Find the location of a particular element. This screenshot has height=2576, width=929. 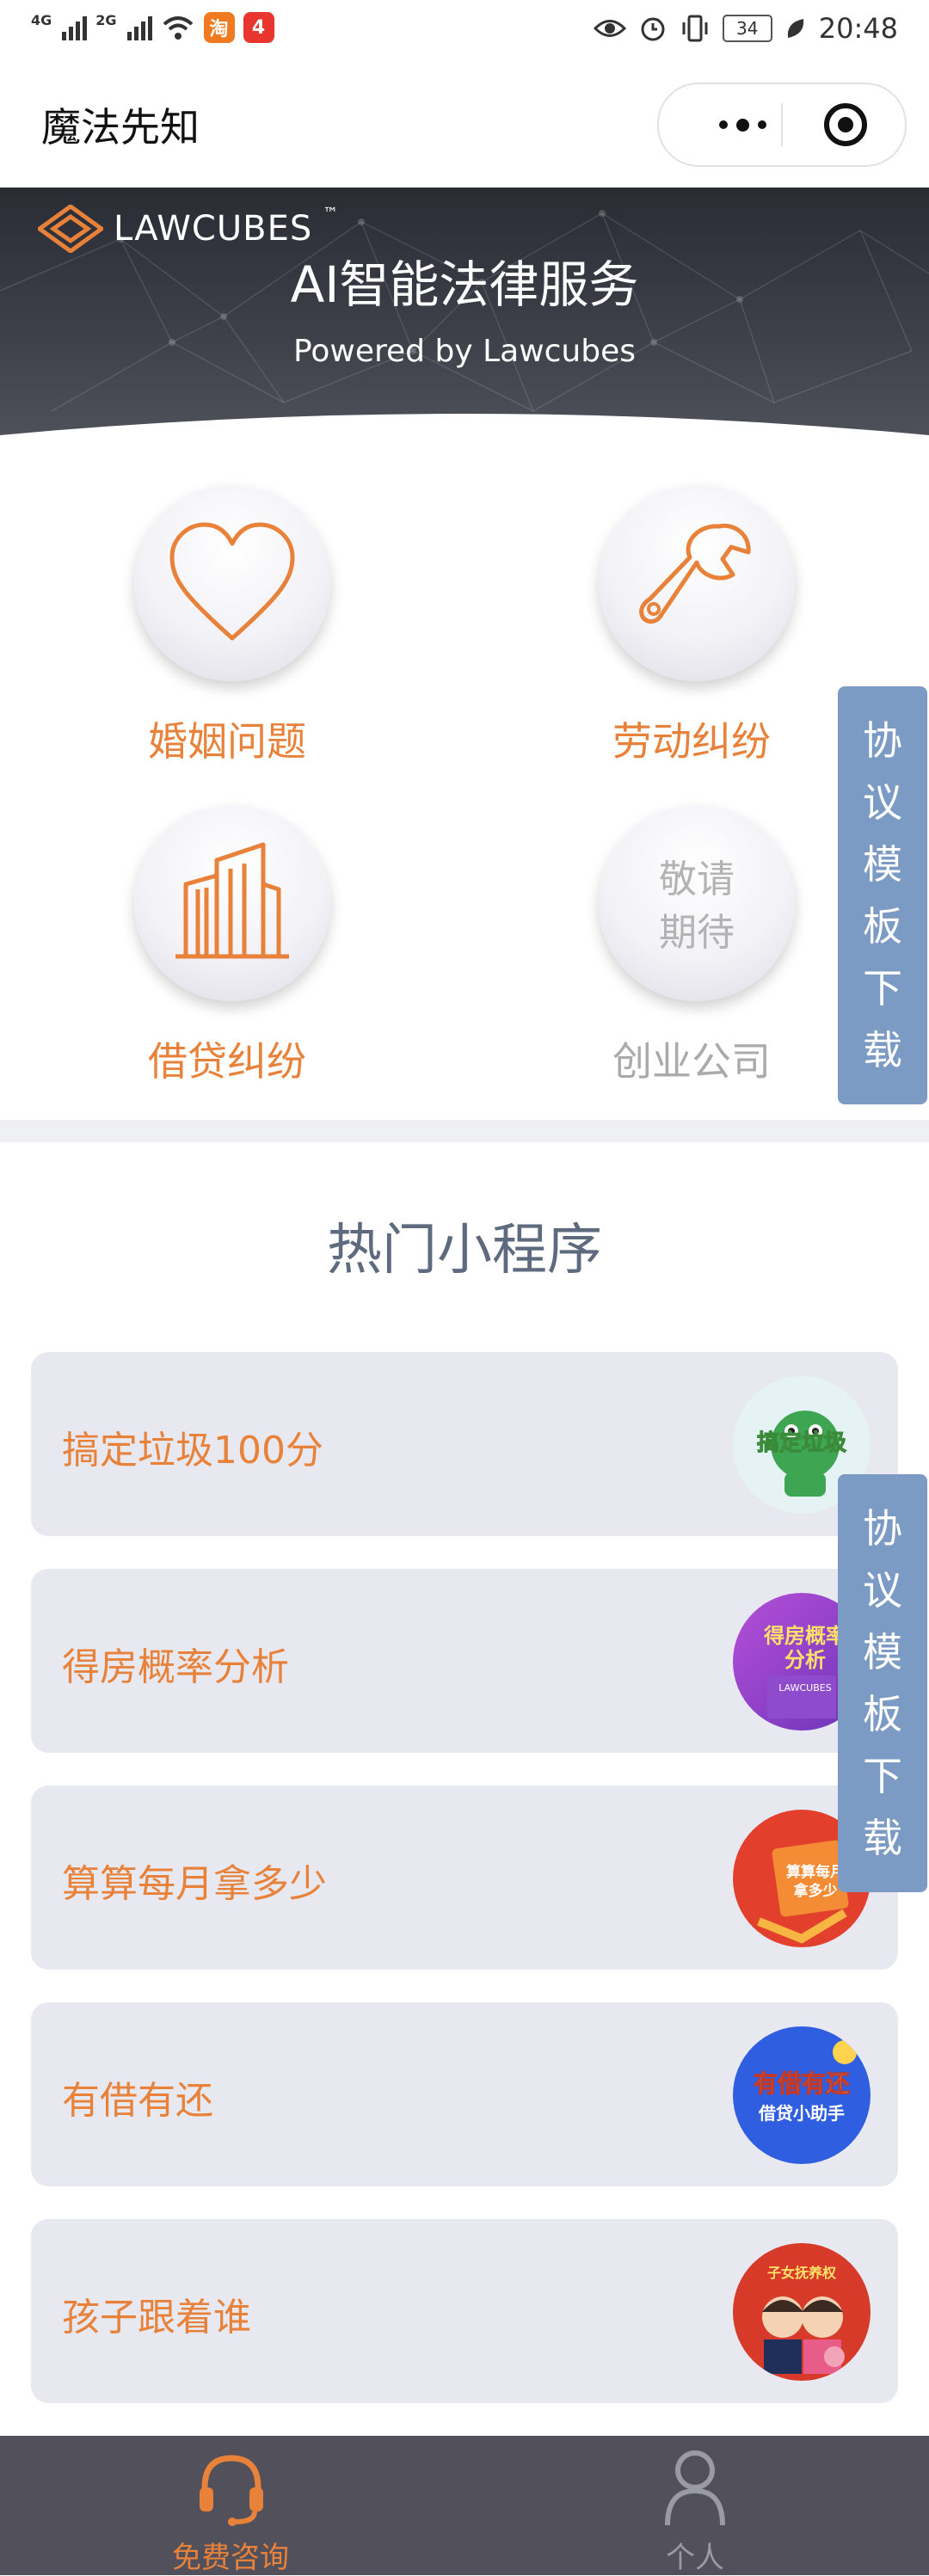

miniprogram-name: 有借有还 is located at coordinates (137, 2101).